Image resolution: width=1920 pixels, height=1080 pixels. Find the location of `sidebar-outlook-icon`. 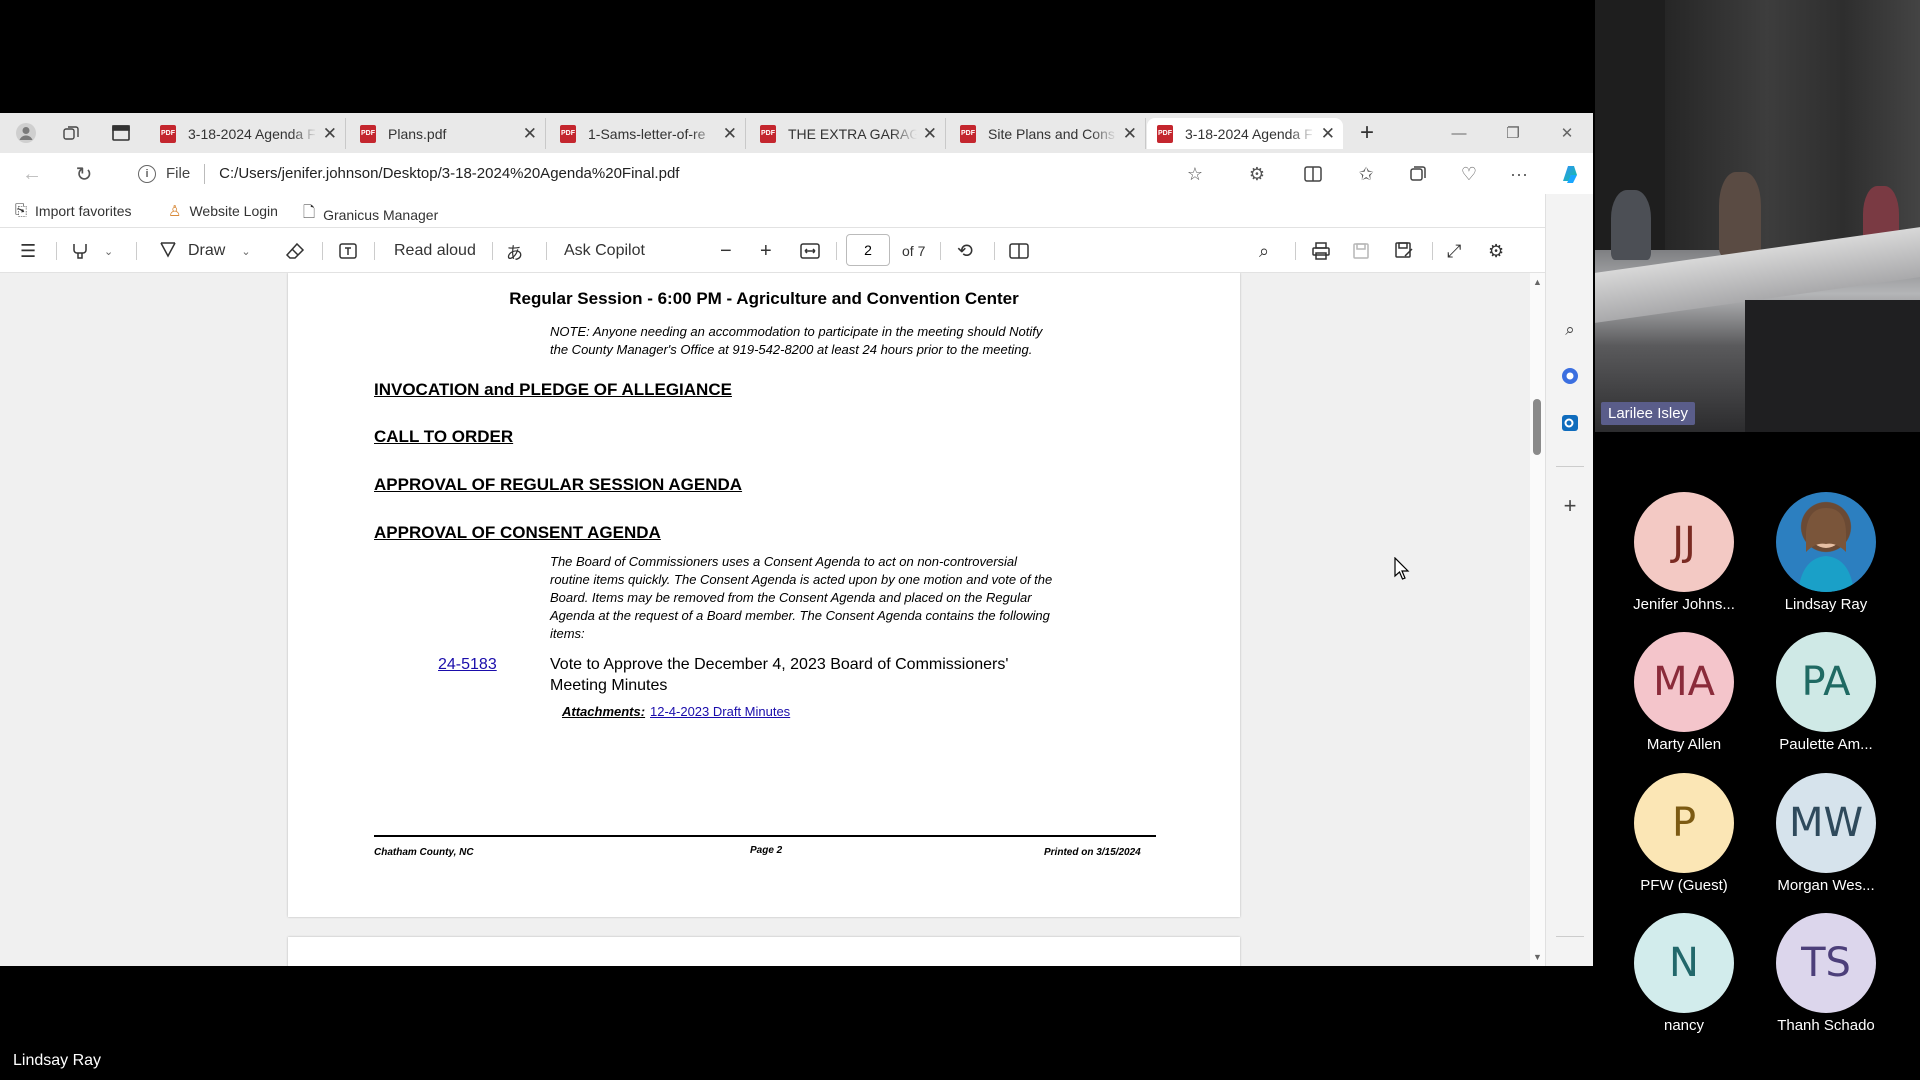

sidebar-outlook-icon is located at coordinates (1570, 423).